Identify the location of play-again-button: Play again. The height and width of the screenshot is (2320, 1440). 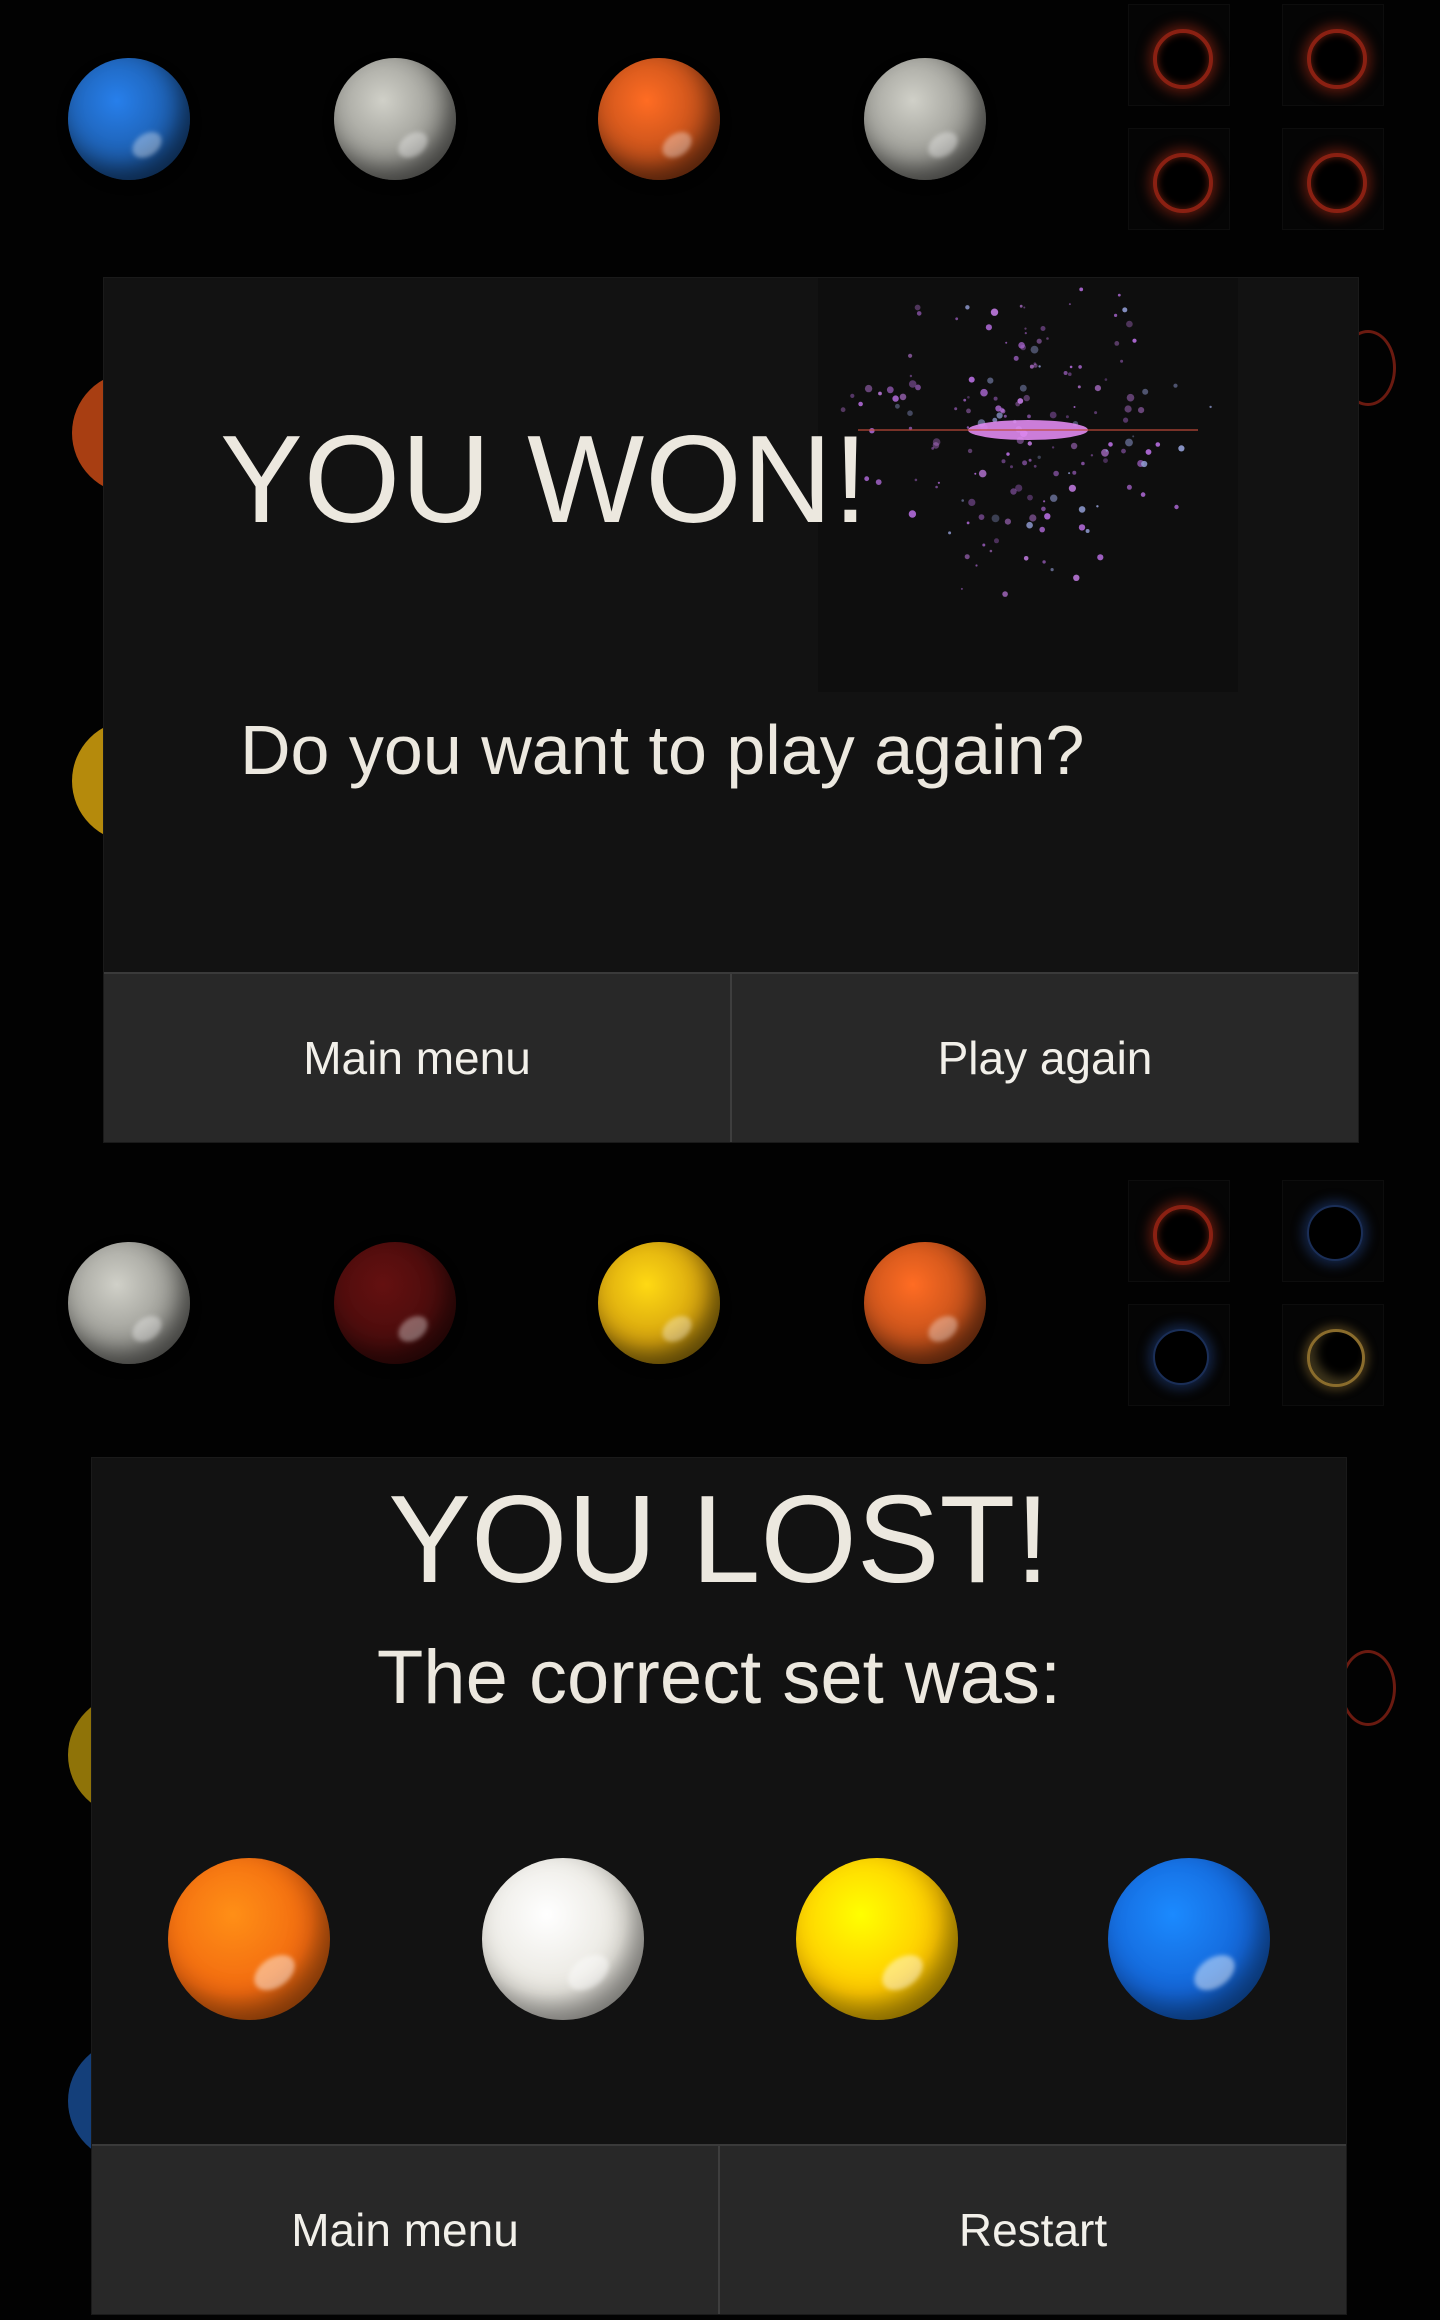
(1044, 1058).